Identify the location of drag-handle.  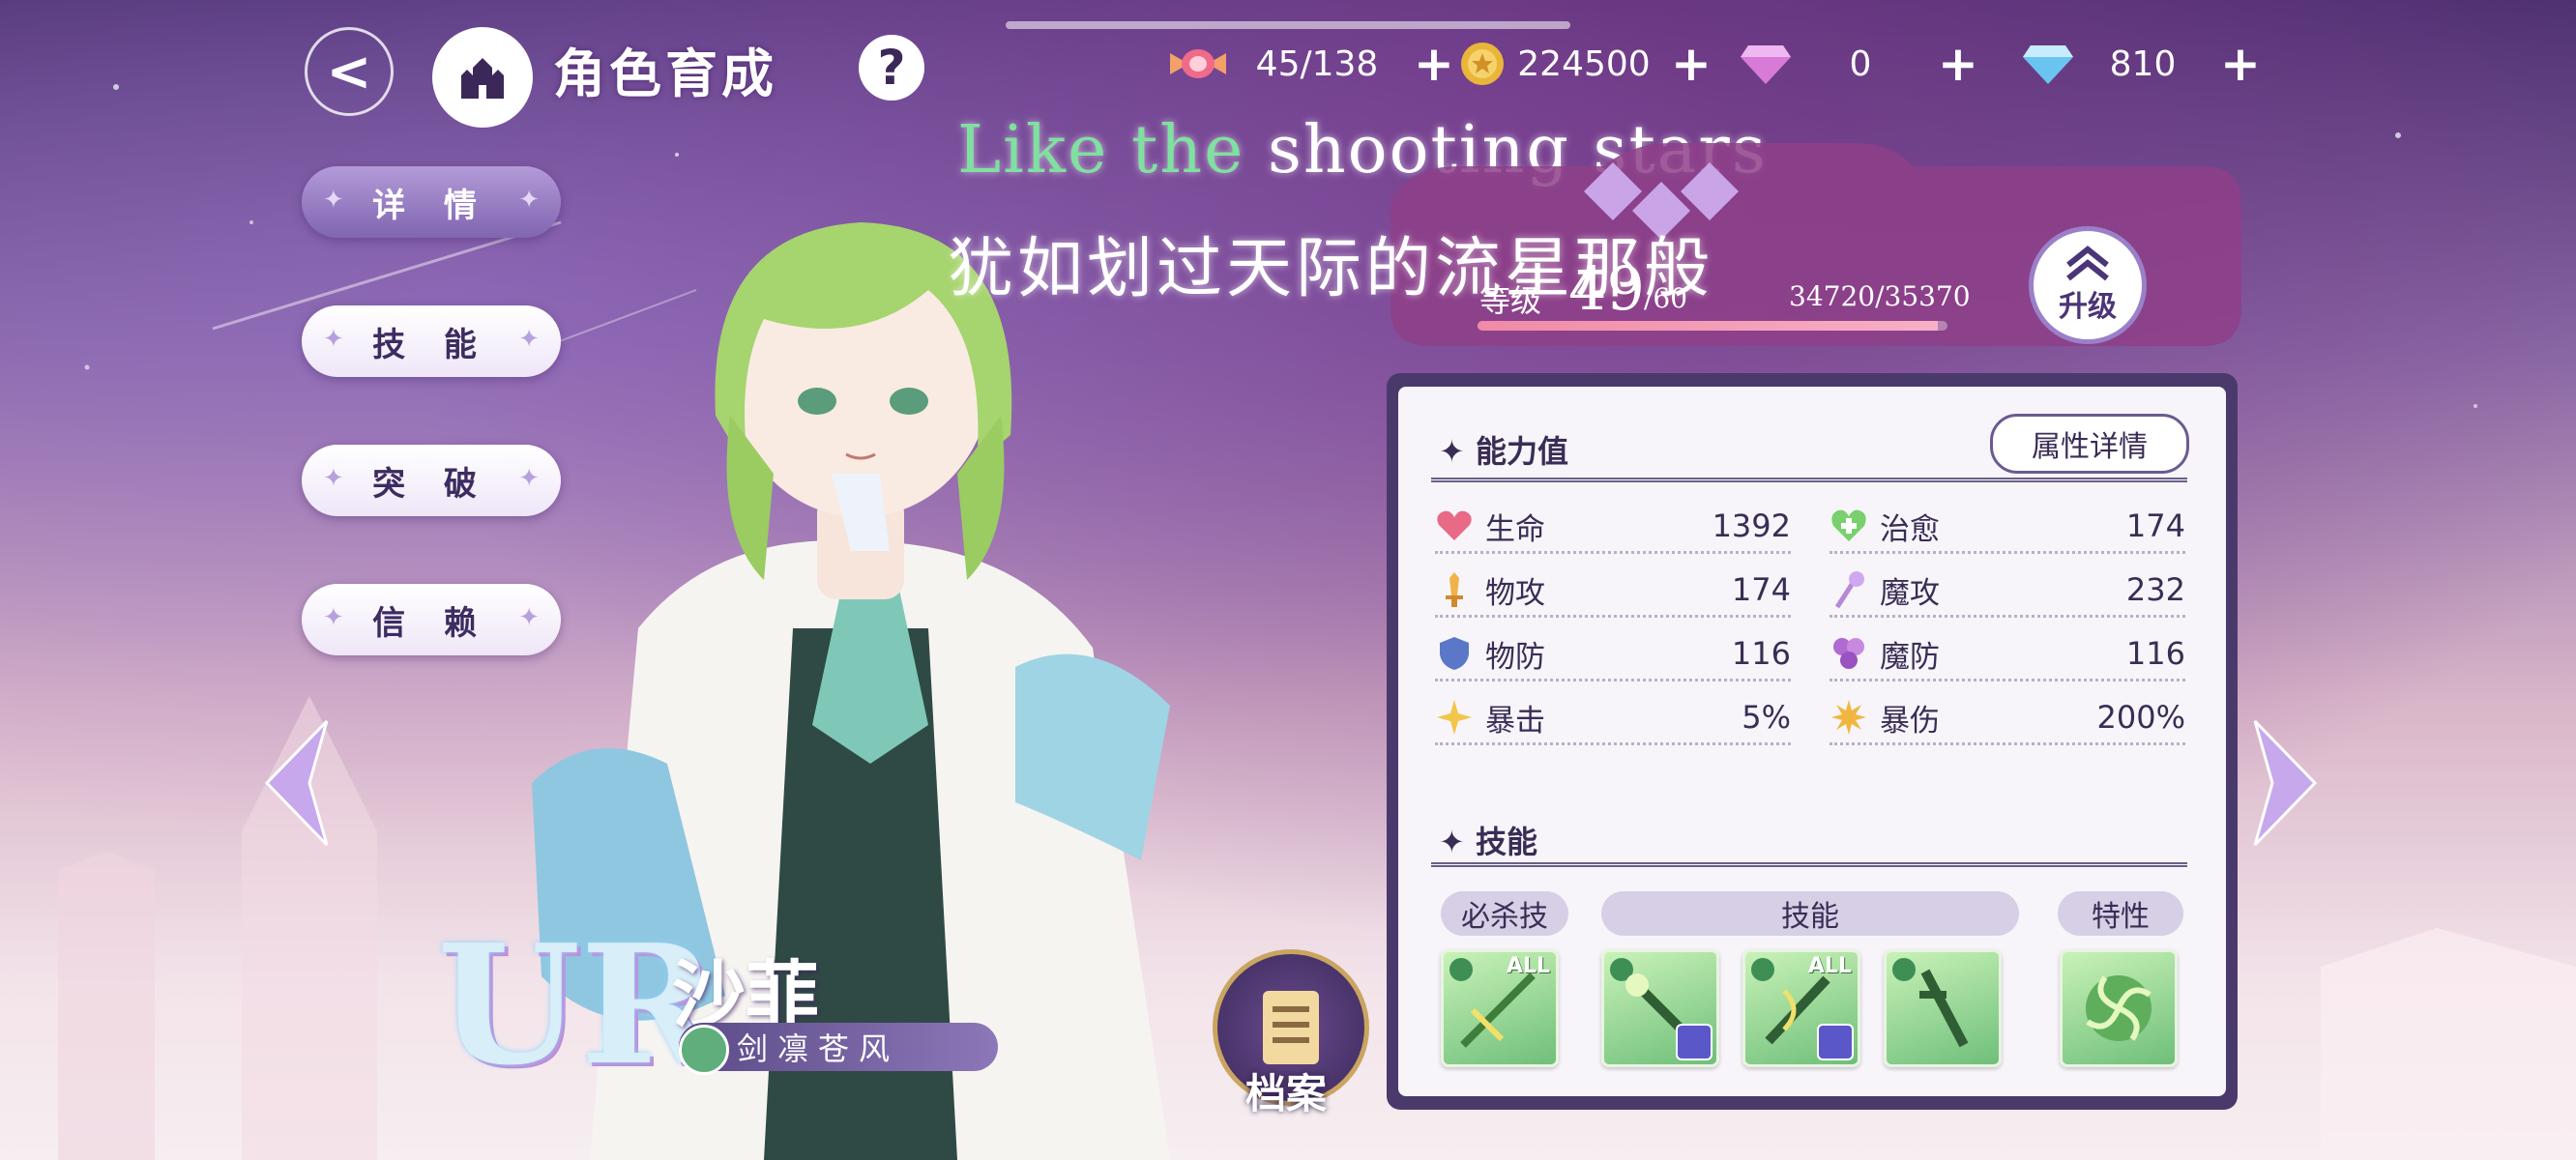
(1288, 25).